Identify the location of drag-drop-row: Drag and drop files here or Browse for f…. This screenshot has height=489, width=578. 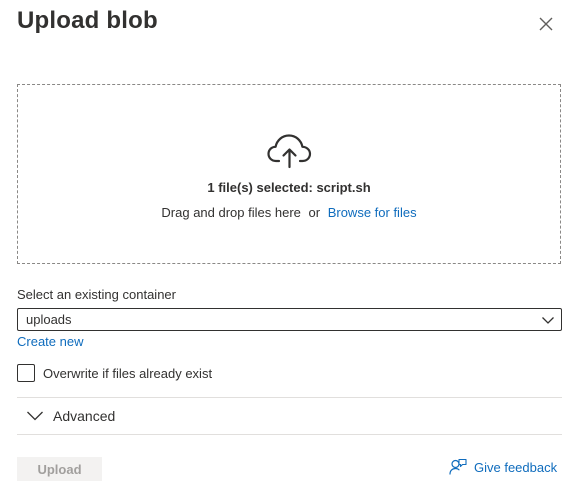
(289, 212).